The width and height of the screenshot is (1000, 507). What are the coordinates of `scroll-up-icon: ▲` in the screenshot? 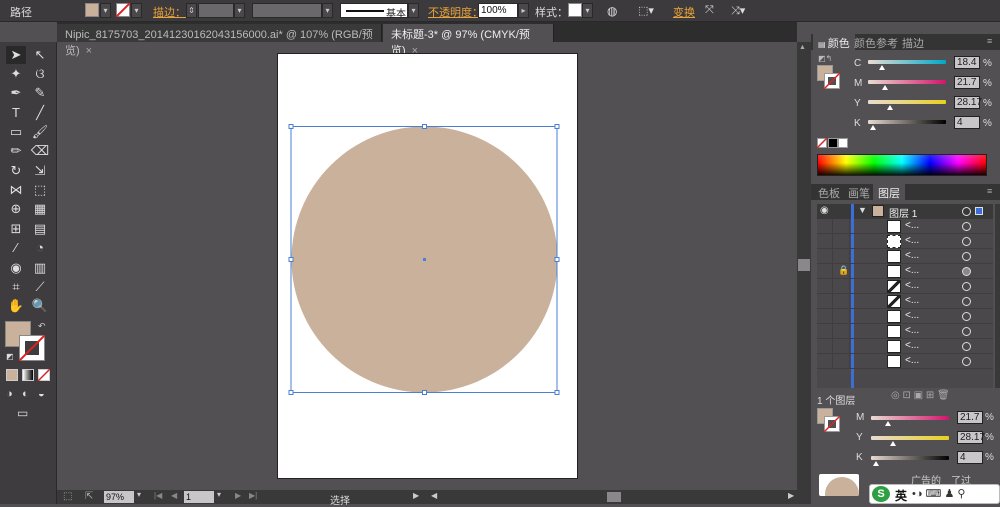 It's located at (804, 48).